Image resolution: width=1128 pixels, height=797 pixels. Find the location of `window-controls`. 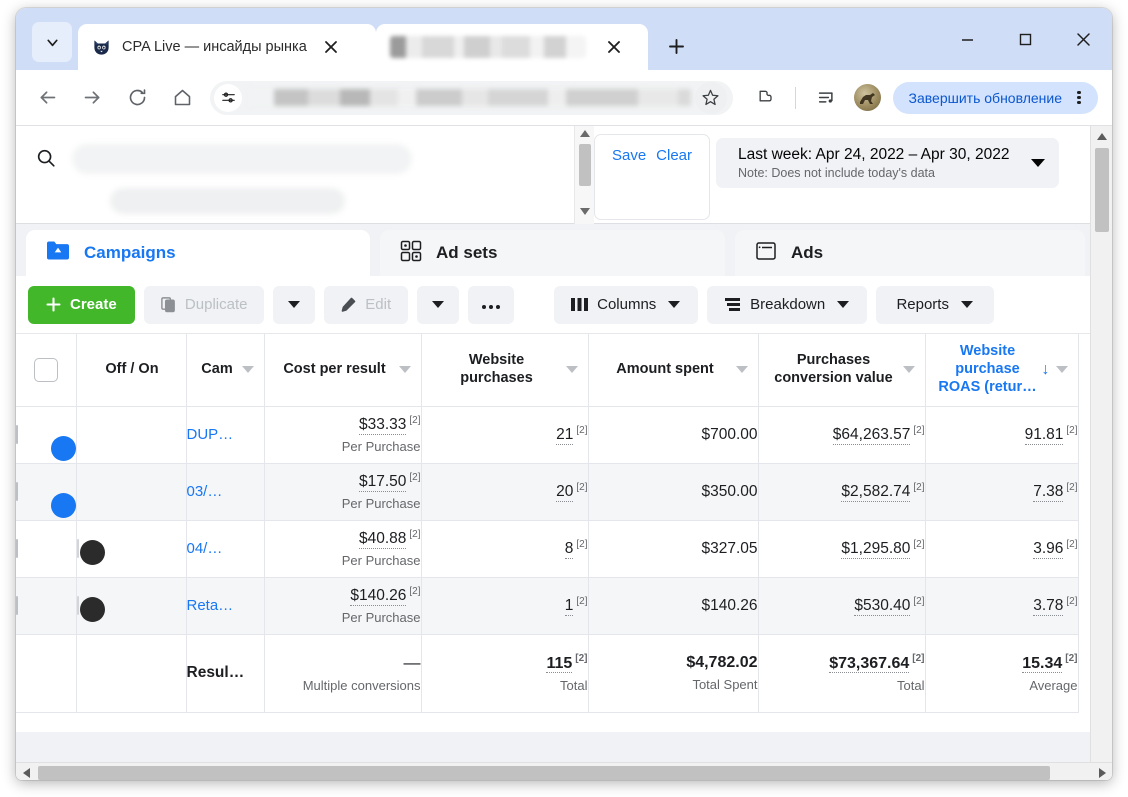

window-controls is located at coordinates (1025, 39).